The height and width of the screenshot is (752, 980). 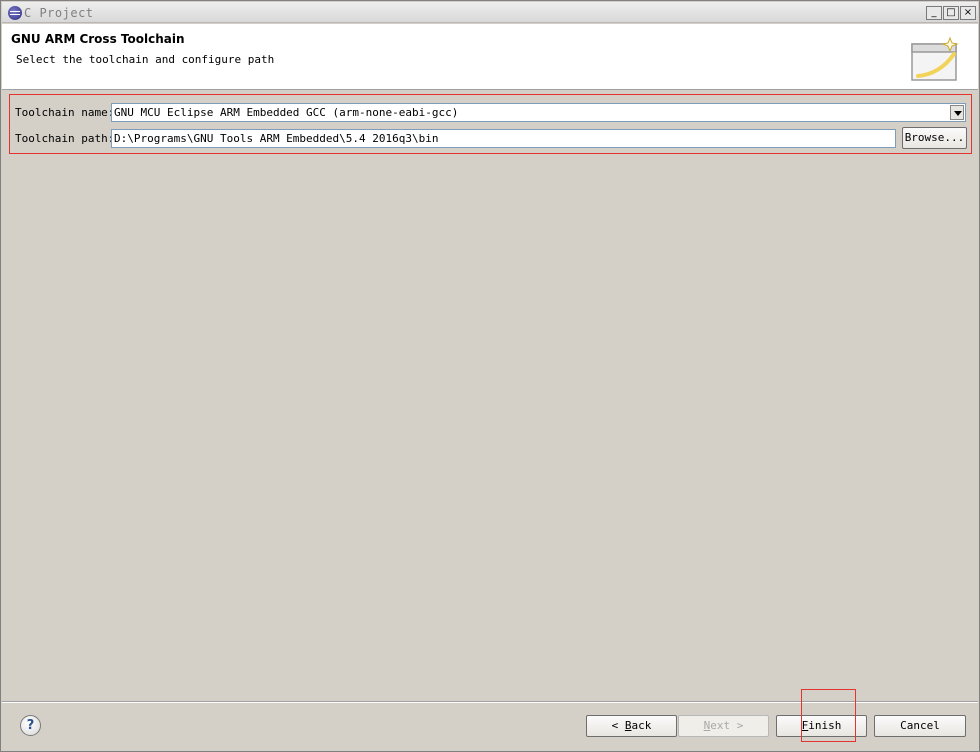 I want to click on toolchain-name-label: Toolchain name:, so click(x=65, y=112).